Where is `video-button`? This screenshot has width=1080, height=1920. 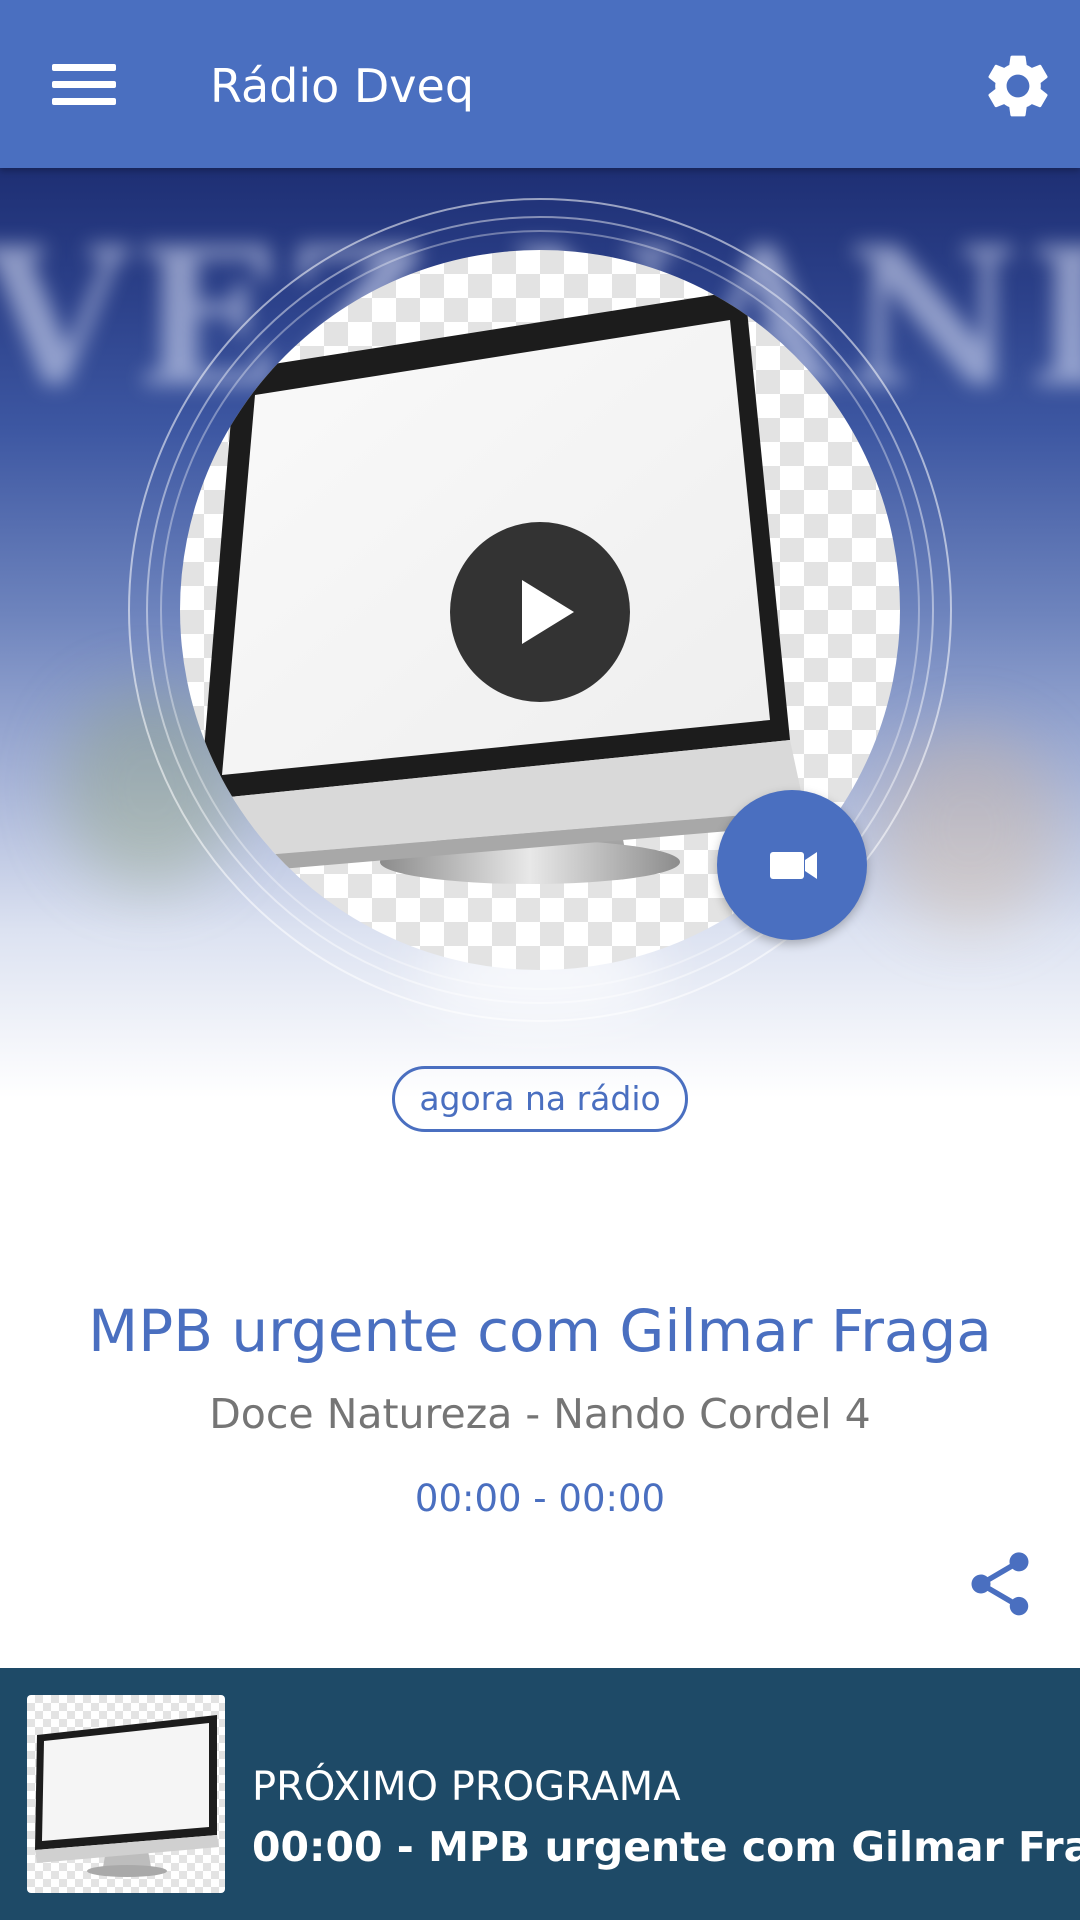
video-button is located at coordinates (792, 865).